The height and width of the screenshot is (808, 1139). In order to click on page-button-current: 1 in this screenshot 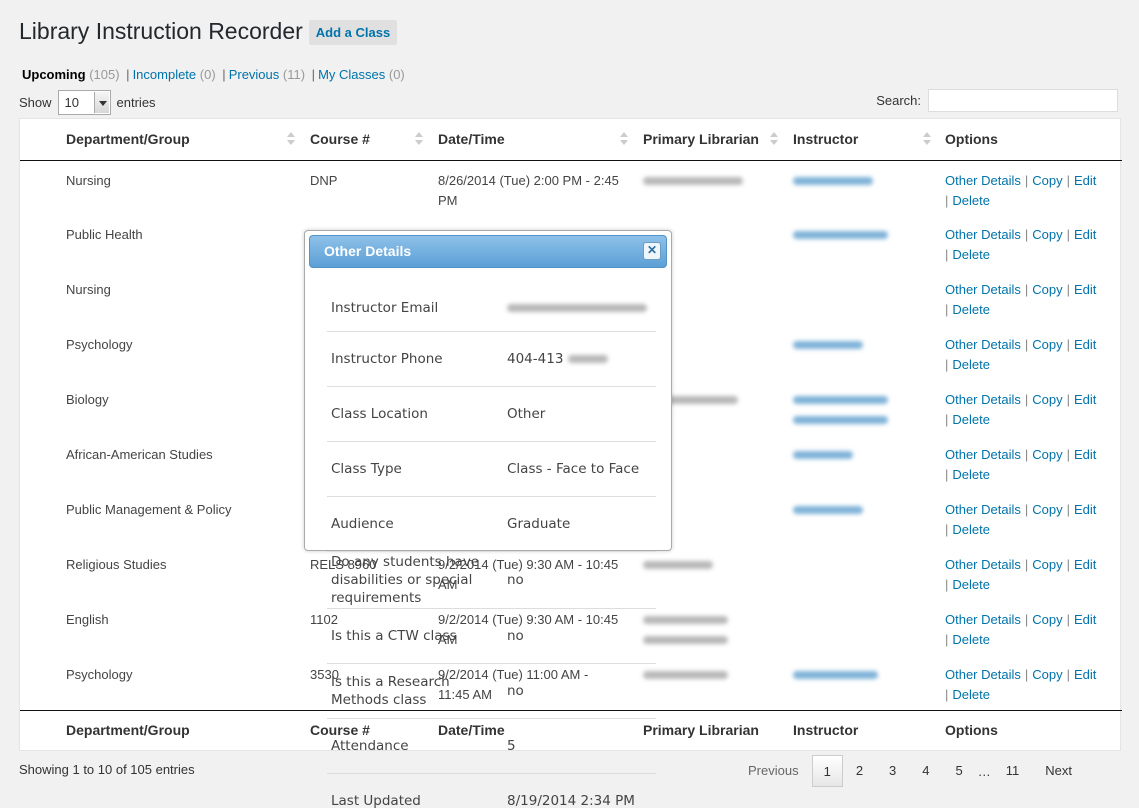, I will do `click(827, 771)`.